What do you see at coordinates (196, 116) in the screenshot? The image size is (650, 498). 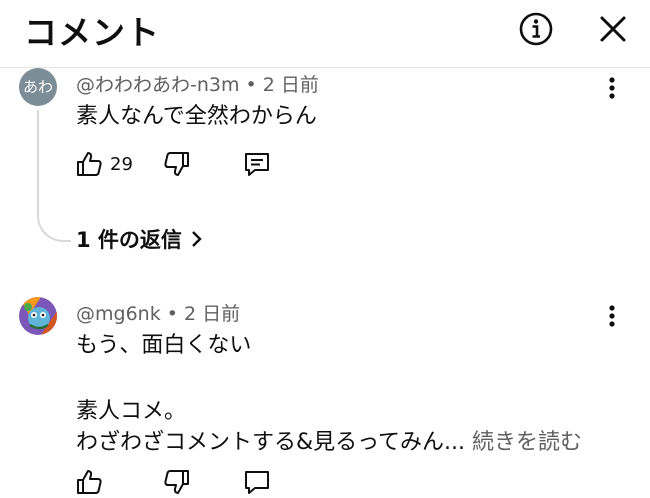 I see `comment-text: 素人なんで全然わからん` at bounding box center [196, 116].